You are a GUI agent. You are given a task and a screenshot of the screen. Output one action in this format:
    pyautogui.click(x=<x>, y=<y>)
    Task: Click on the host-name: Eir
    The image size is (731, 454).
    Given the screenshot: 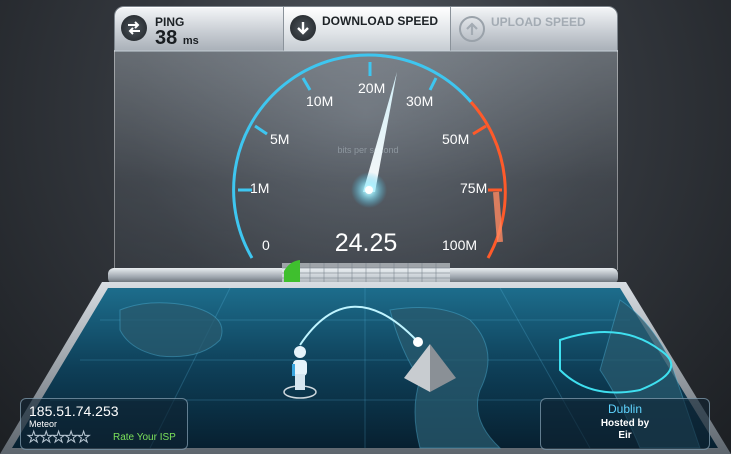 What is the action you would take?
    pyautogui.click(x=625, y=435)
    